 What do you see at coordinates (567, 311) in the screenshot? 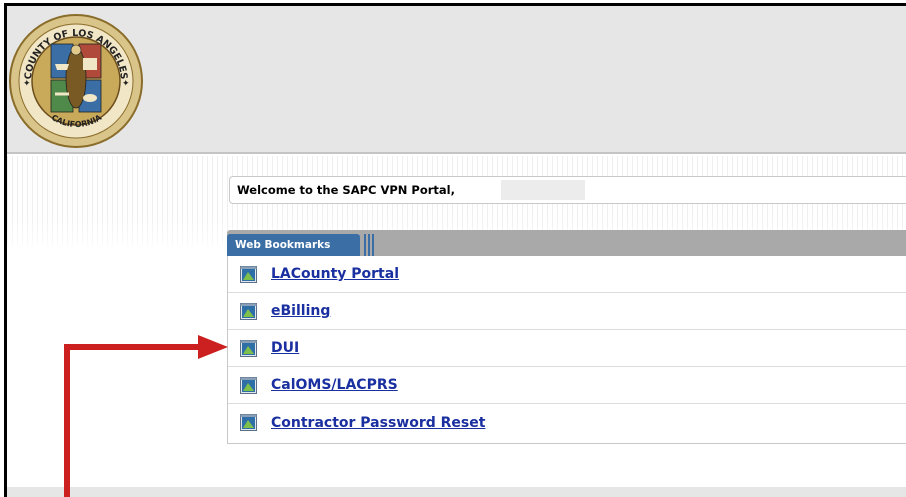
I see `bookmark-item-ebilling: eBilling` at bounding box center [567, 311].